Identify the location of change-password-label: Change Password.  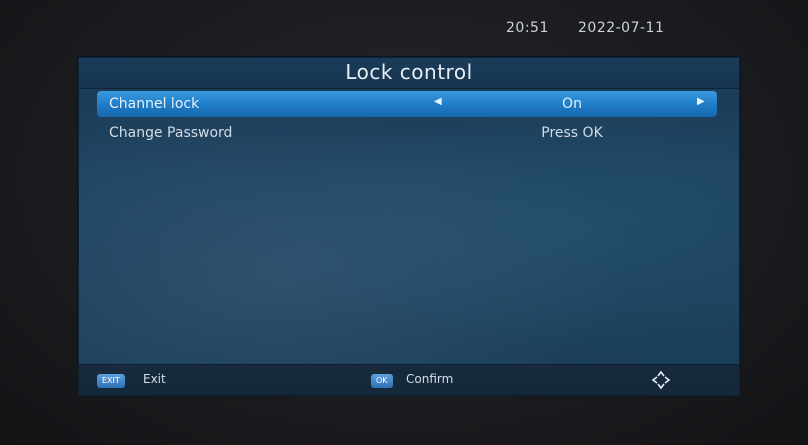
(171, 133).